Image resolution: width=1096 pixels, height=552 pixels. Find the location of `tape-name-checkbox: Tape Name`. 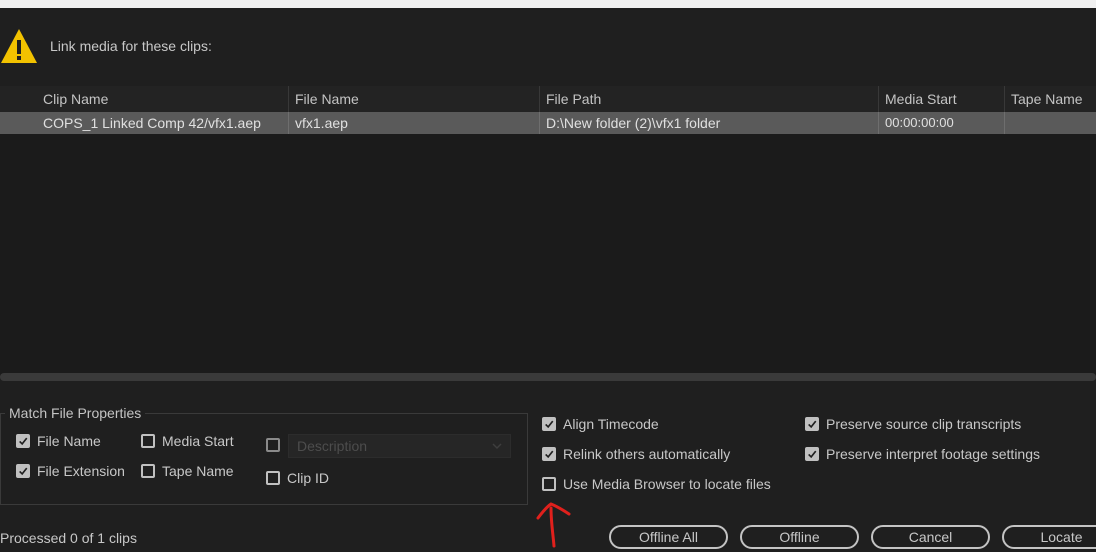

tape-name-checkbox: Tape Name is located at coordinates (187, 471).